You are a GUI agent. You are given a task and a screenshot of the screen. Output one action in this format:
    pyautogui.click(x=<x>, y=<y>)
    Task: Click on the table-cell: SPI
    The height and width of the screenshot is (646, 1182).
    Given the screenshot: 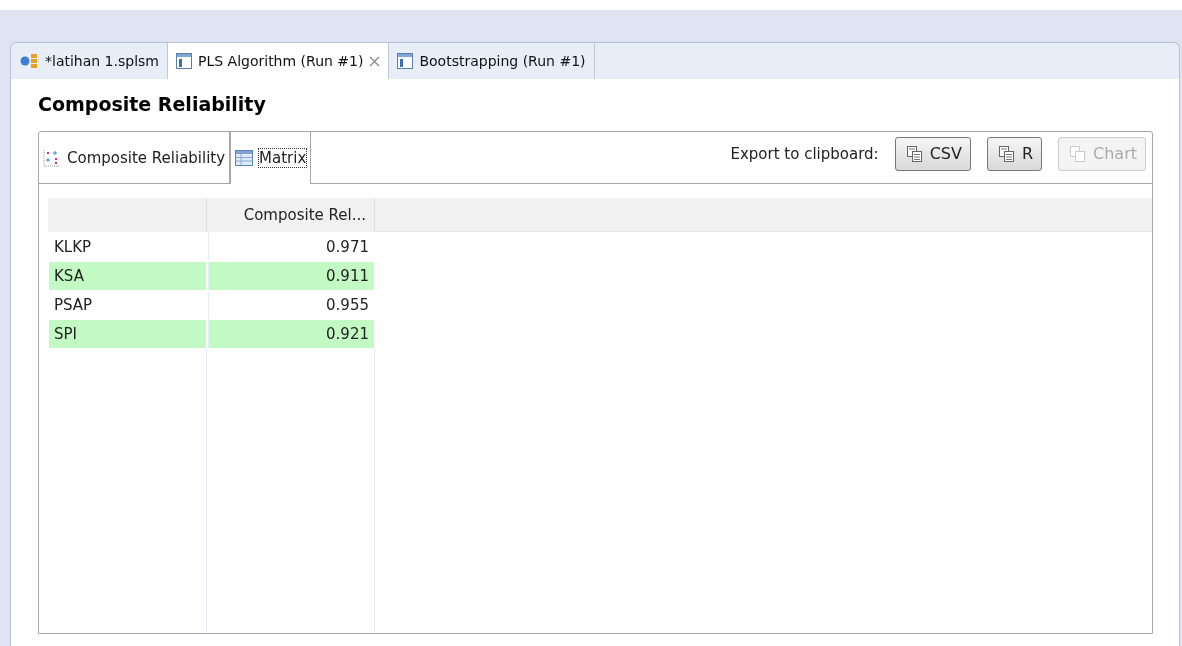 What is the action you would take?
    pyautogui.click(x=127, y=334)
    